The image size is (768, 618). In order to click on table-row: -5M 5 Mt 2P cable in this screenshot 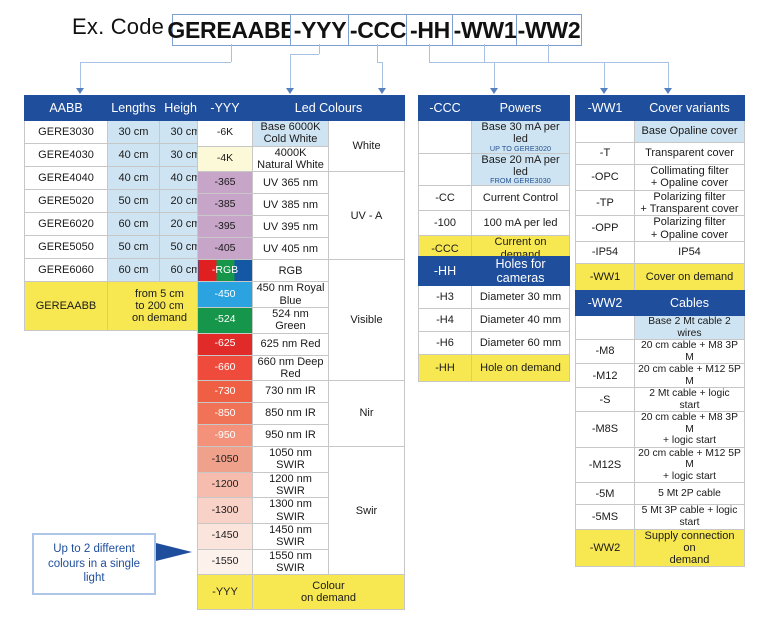, I will do `click(660, 494)`.